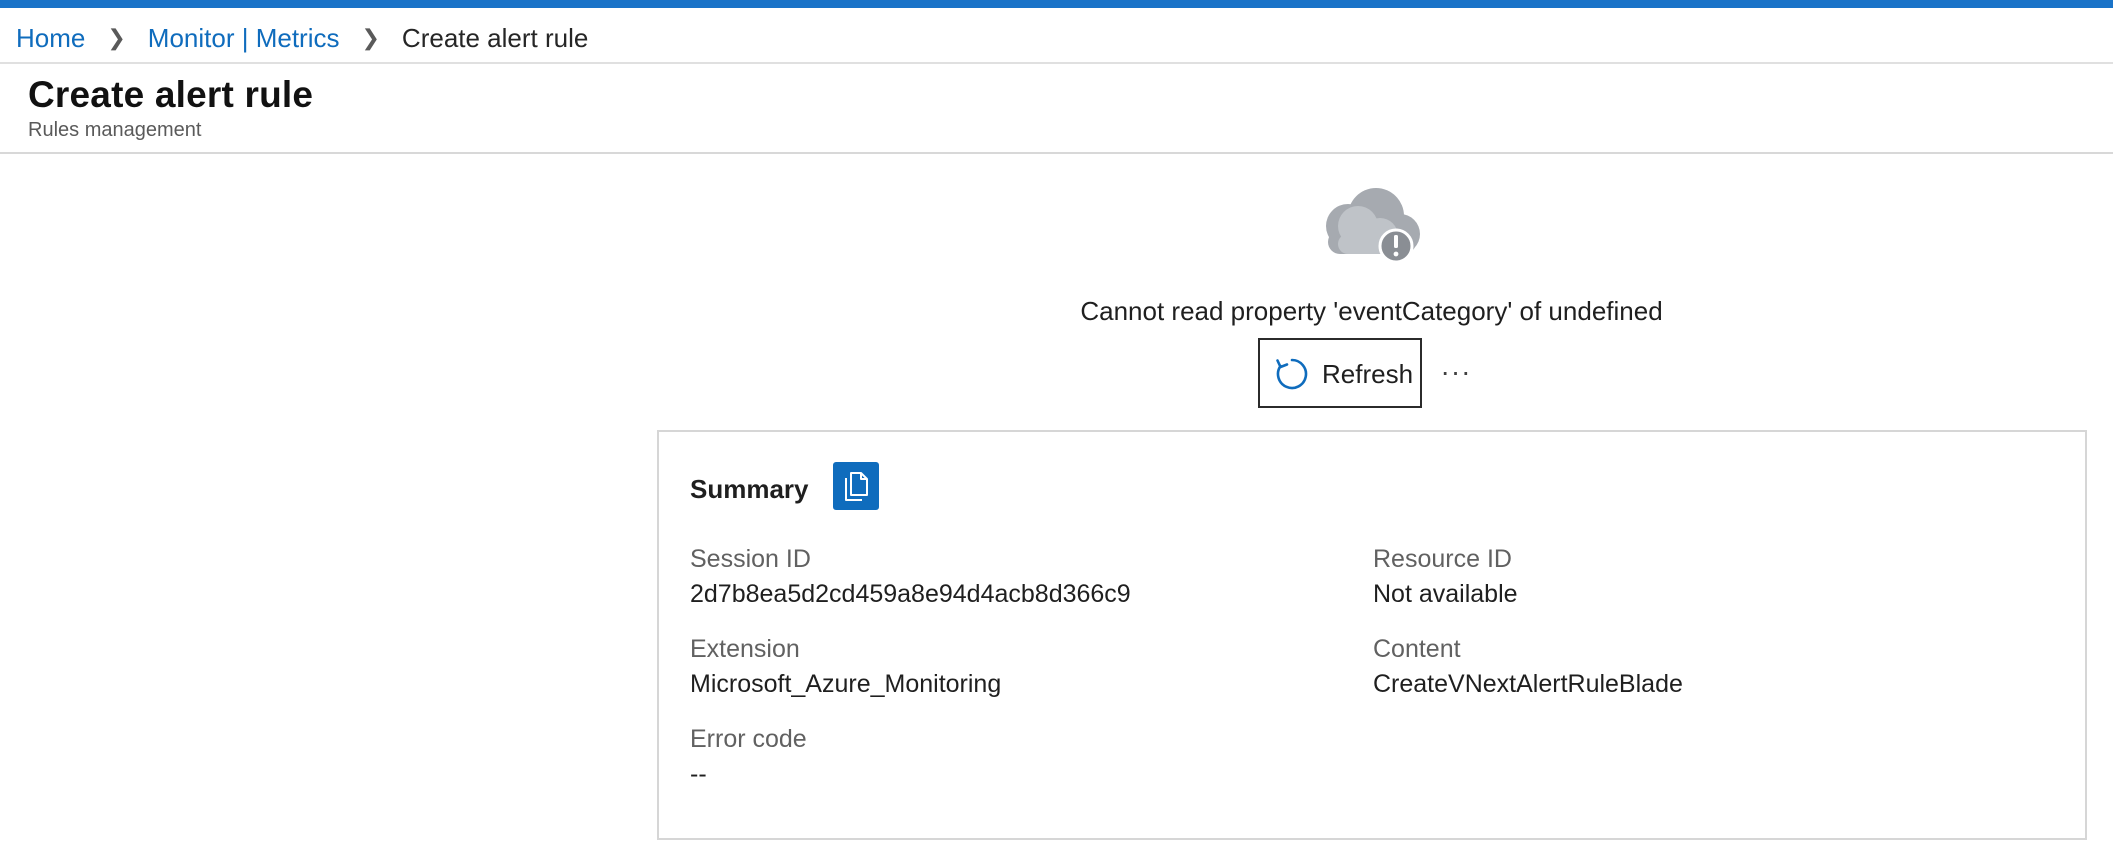 This screenshot has height=857, width=2113. I want to click on cloud-error-icon, so click(1372, 223).